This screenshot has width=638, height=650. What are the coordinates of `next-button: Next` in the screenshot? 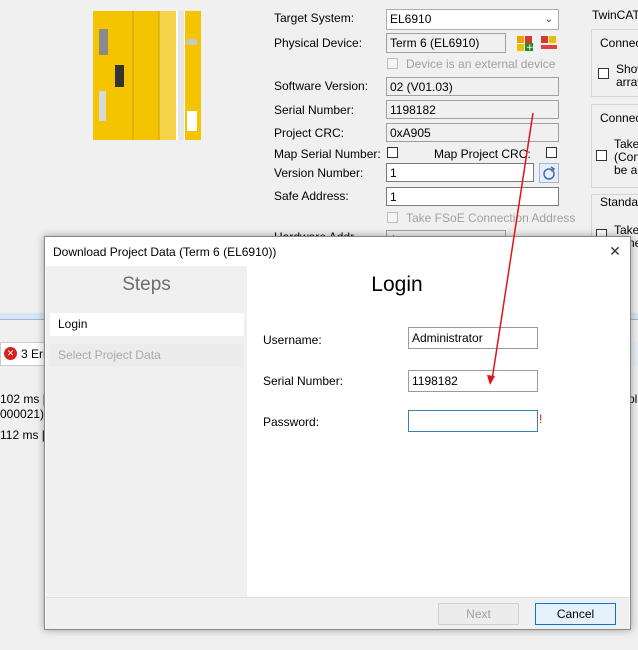 It's located at (478, 614).